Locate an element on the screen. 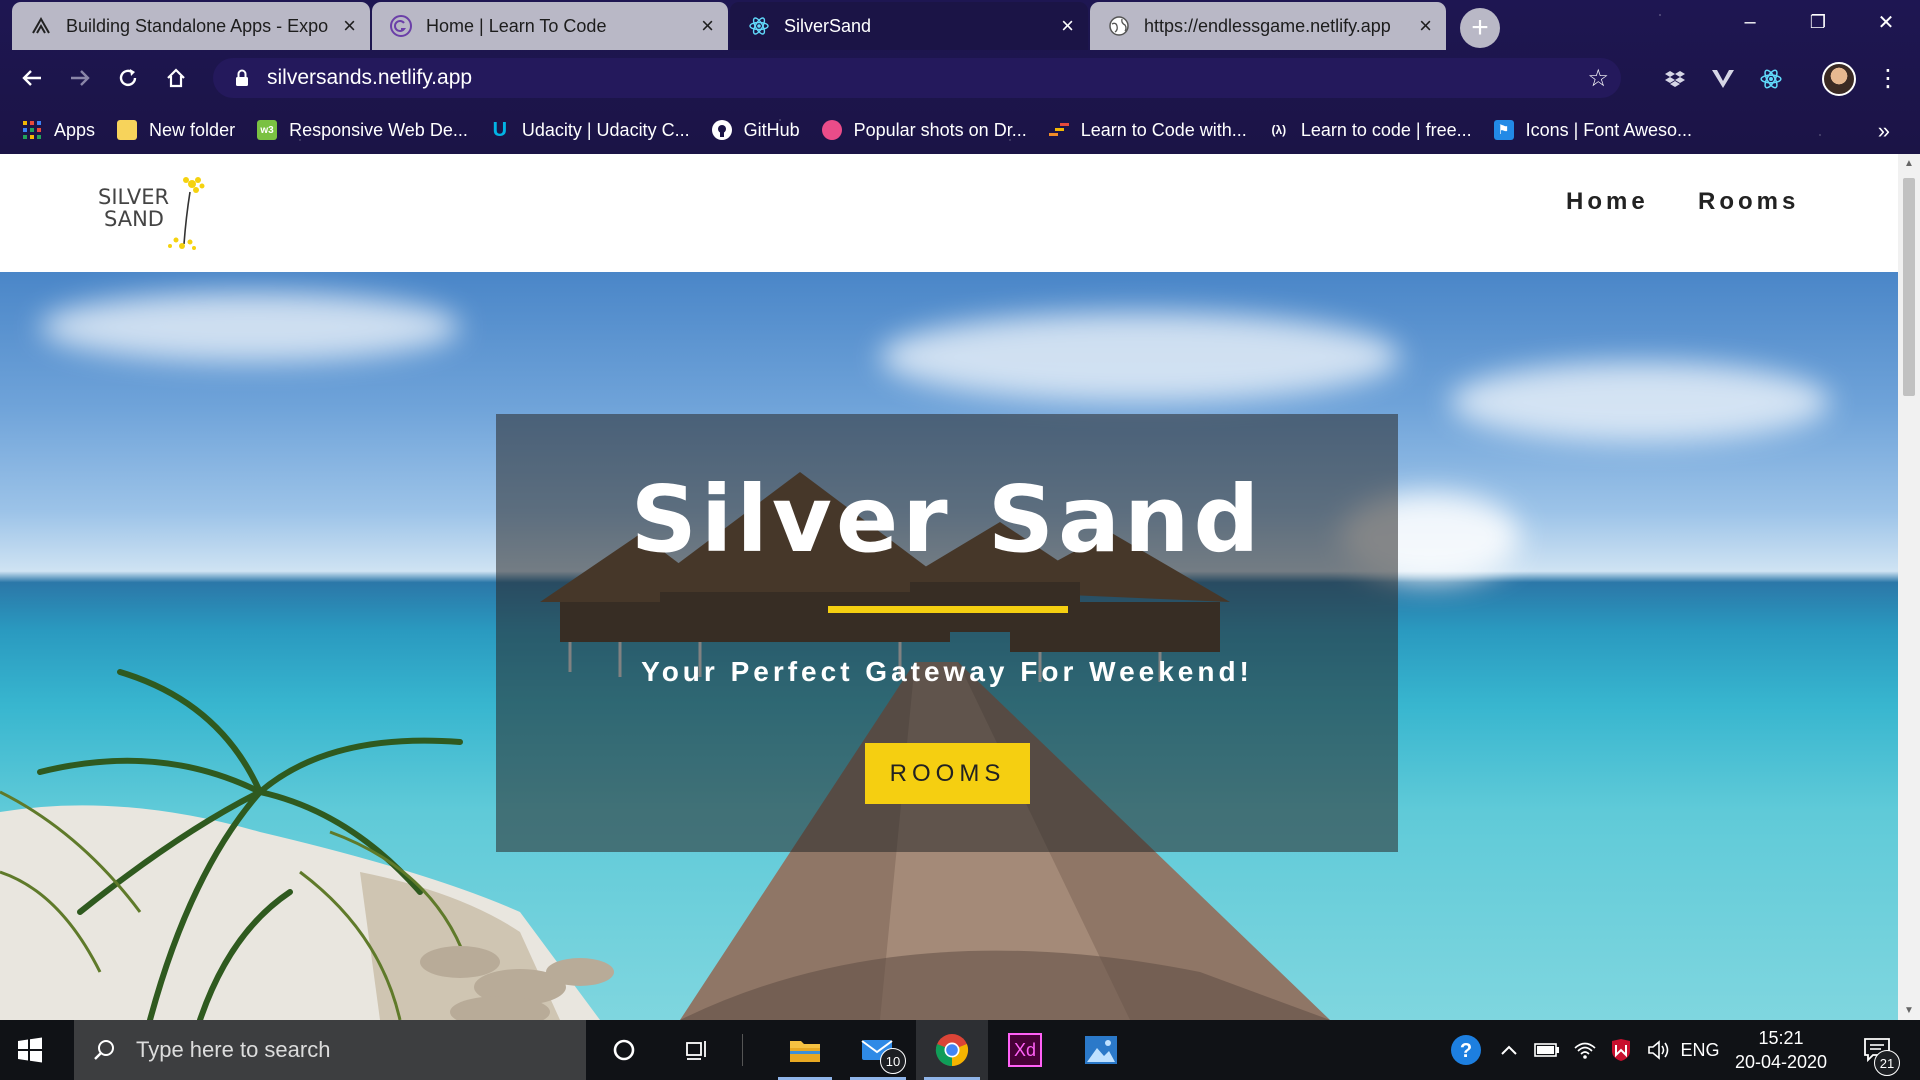 This screenshot has height=1080, width=1920. reload-icon is located at coordinates (128, 78).